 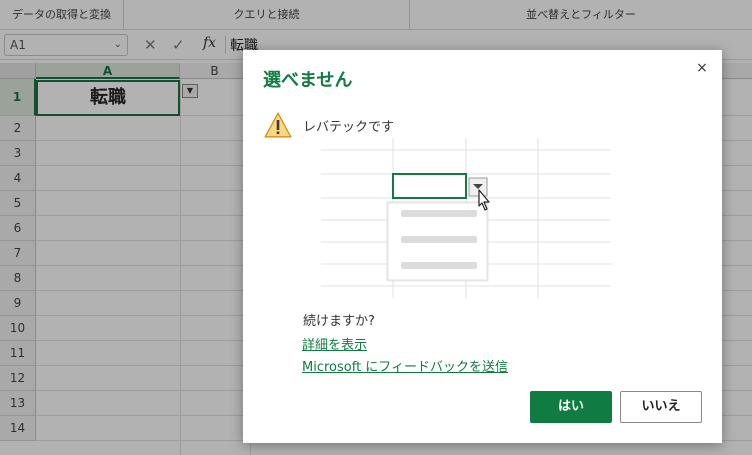 What do you see at coordinates (466, 218) in the screenshot?
I see `dropdown-illustration` at bounding box center [466, 218].